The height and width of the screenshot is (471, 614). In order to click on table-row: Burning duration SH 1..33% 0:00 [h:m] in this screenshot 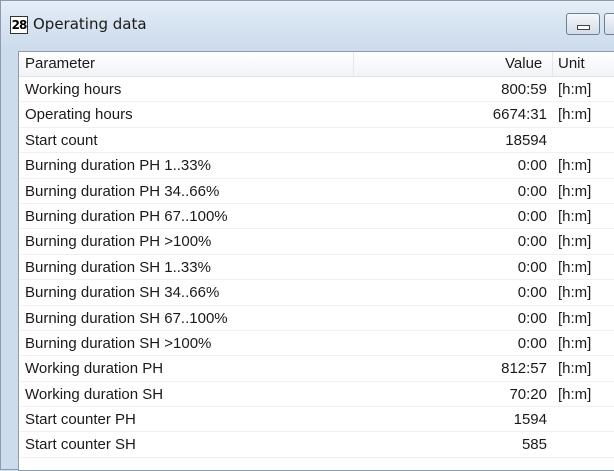, I will do `click(316, 268)`.